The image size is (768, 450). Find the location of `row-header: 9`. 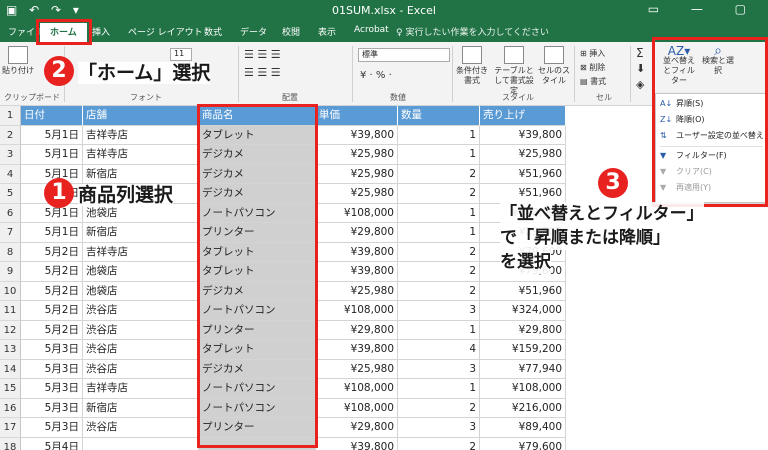

row-header: 9 is located at coordinates (10, 272).